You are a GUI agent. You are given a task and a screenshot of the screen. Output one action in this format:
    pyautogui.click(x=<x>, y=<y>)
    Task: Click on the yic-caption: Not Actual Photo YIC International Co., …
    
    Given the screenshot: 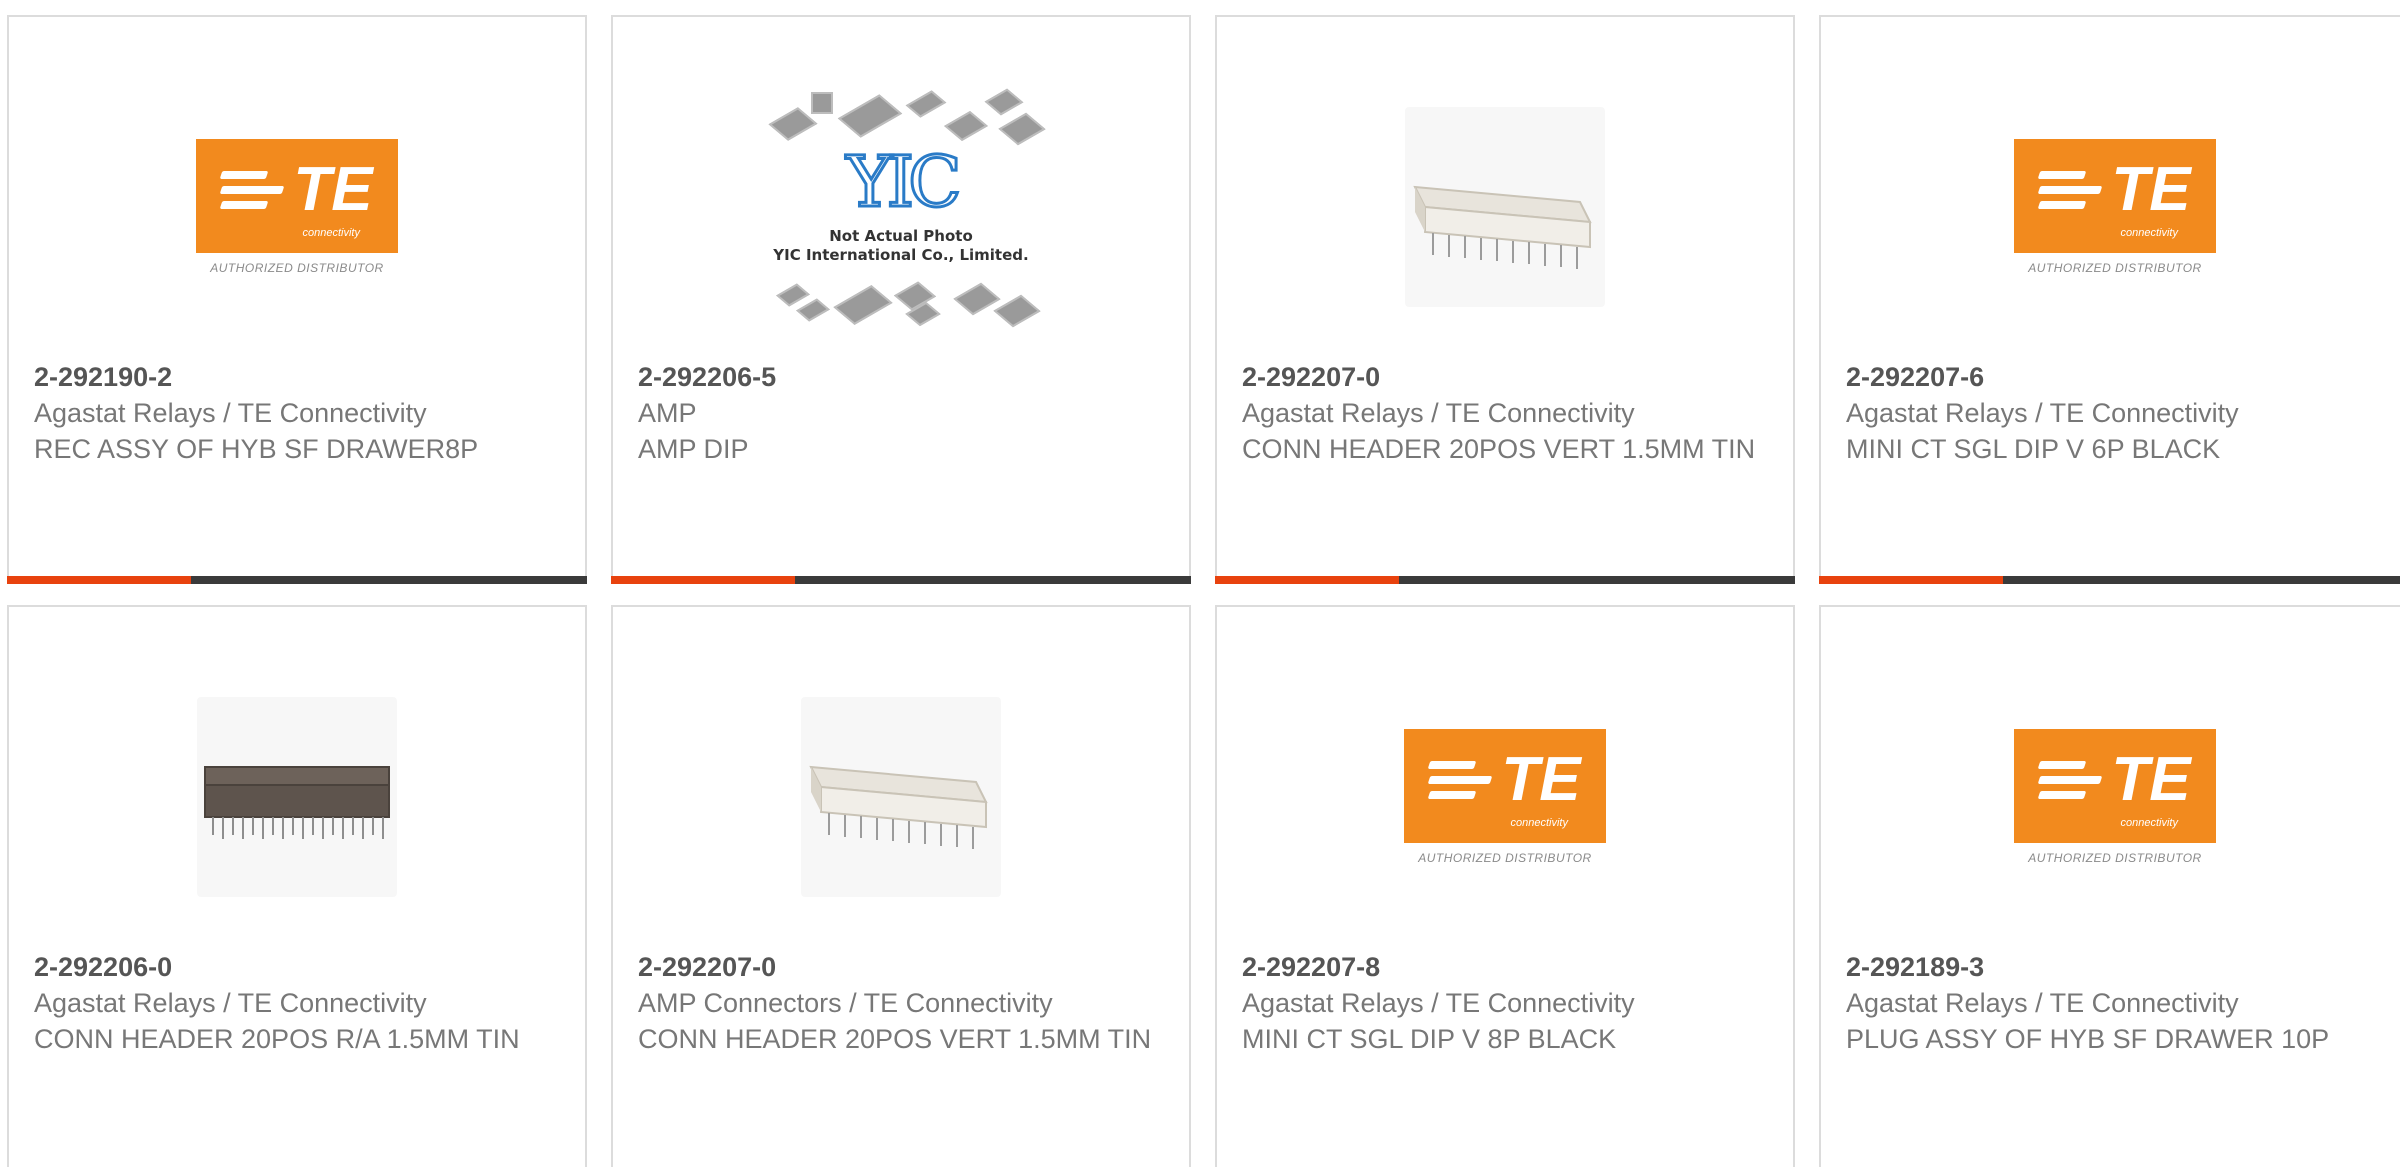 What is the action you would take?
    pyautogui.click(x=901, y=246)
    